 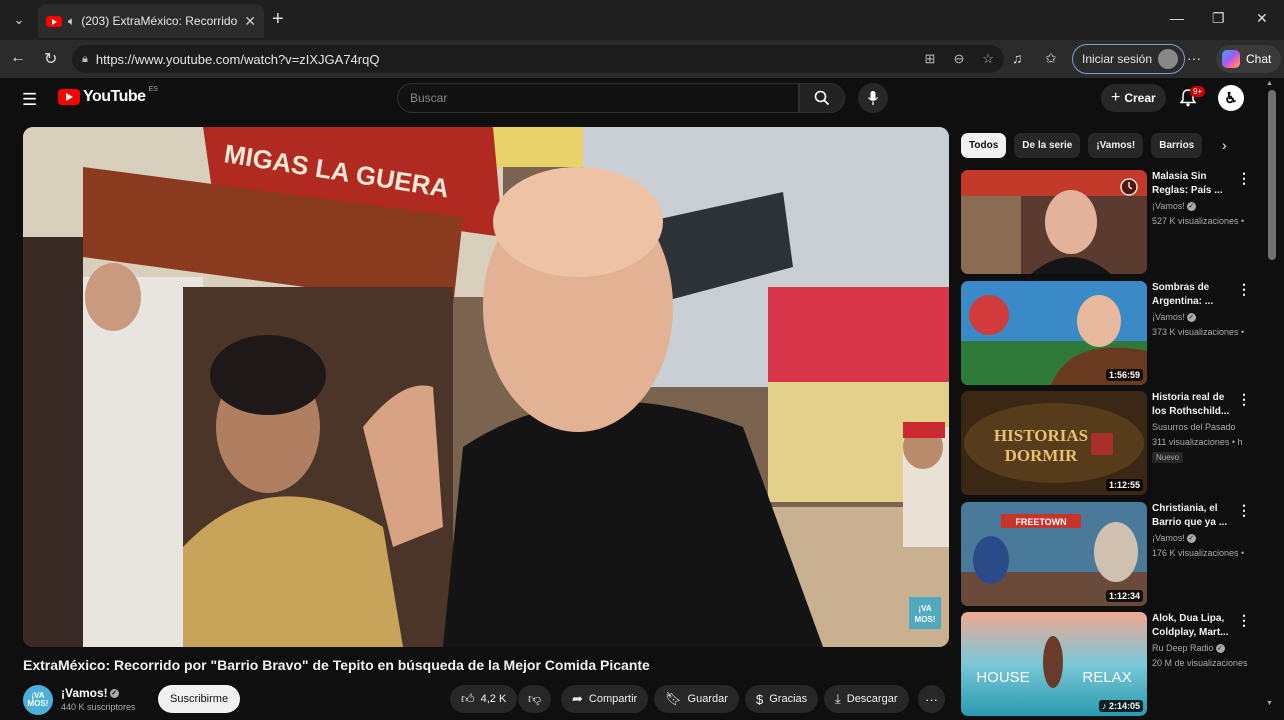 I want to click on subscribe-button: Suscribirme, so click(x=199, y=699).